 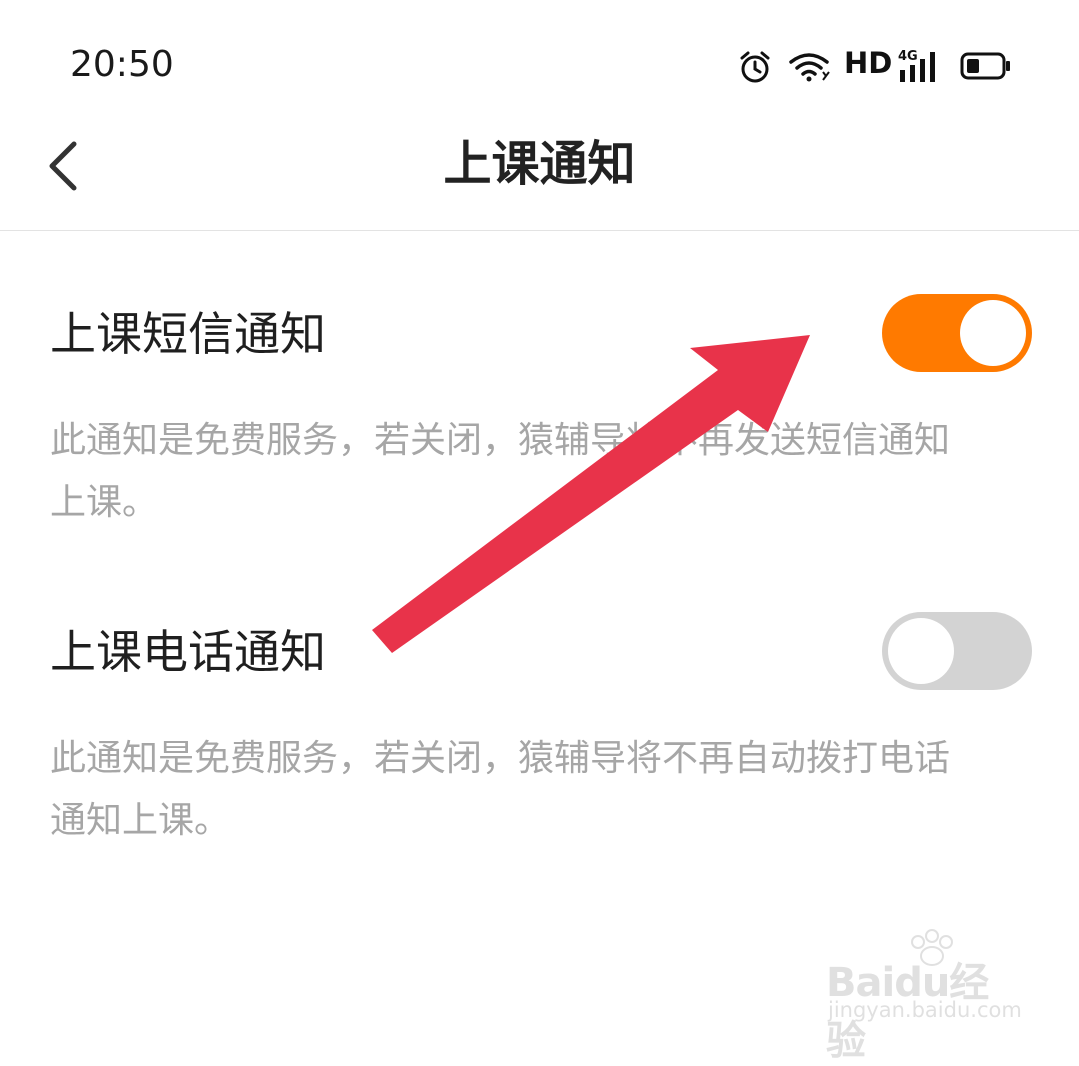 What do you see at coordinates (985, 66) in the screenshot?
I see `battery-icon` at bounding box center [985, 66].